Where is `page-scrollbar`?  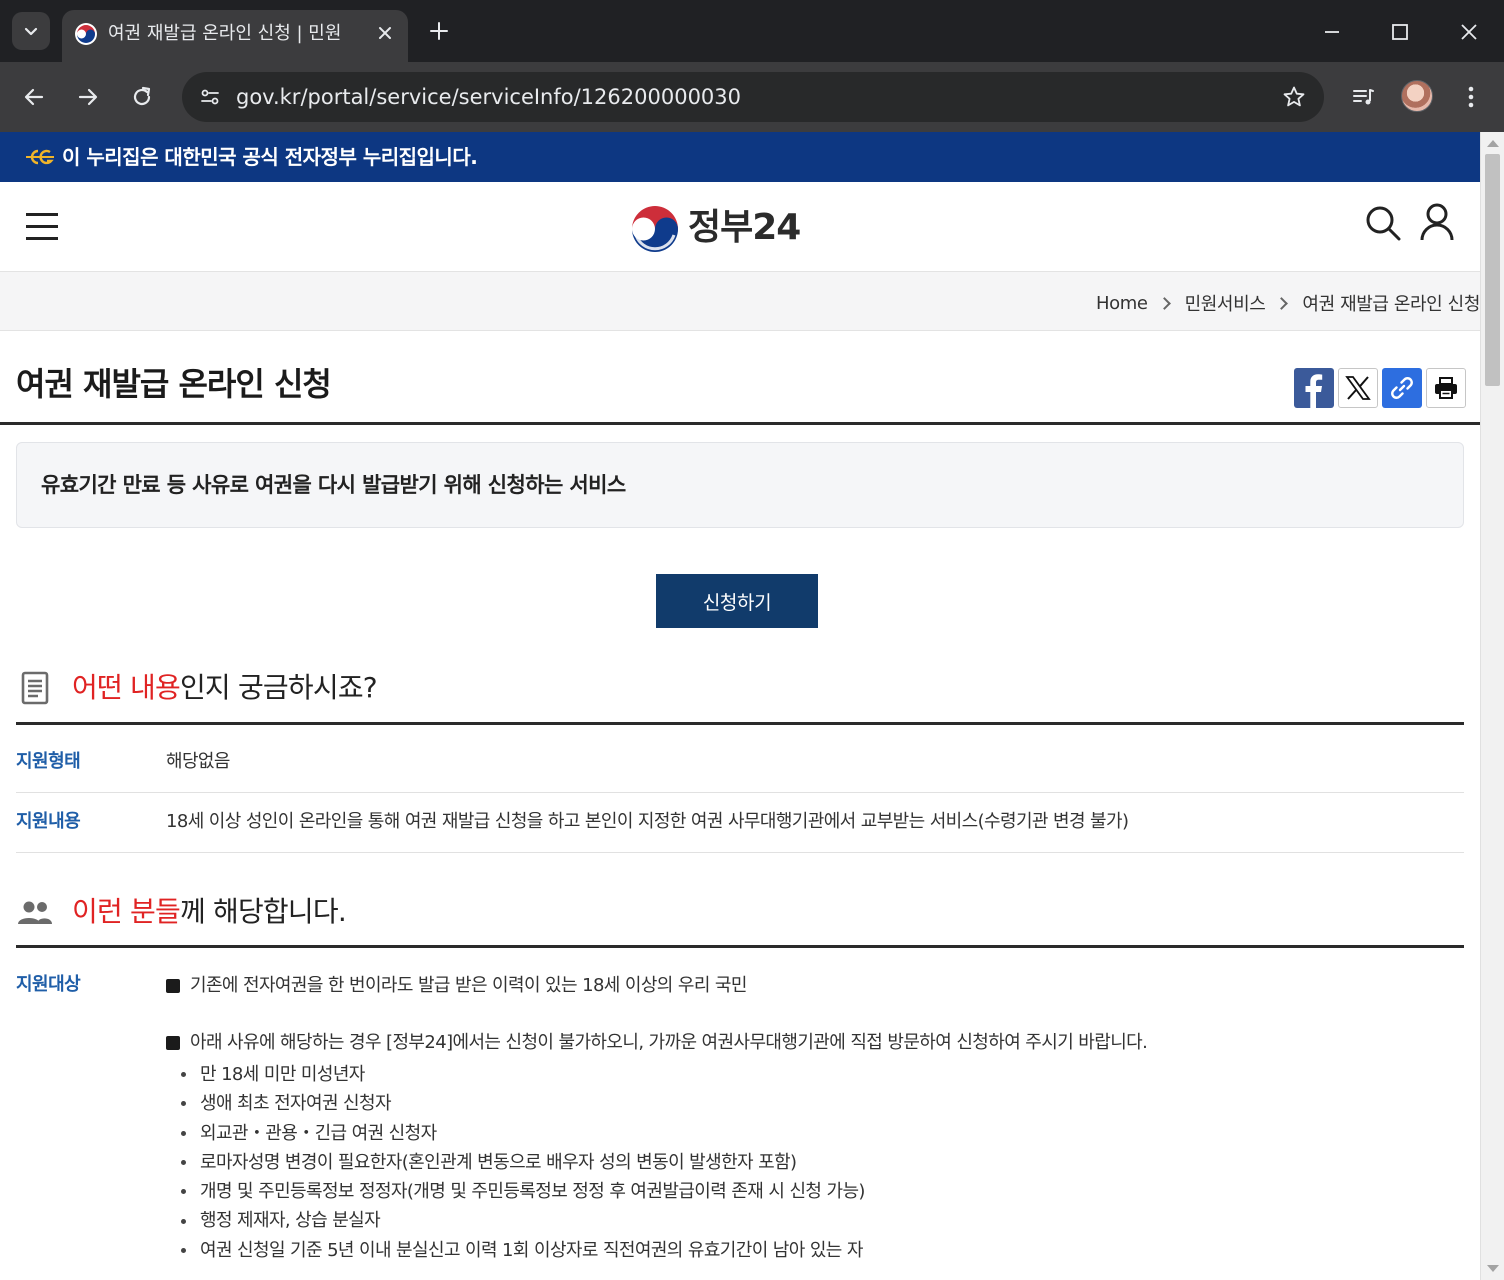 page-scrollbar is located at coordinates (1492, 706).